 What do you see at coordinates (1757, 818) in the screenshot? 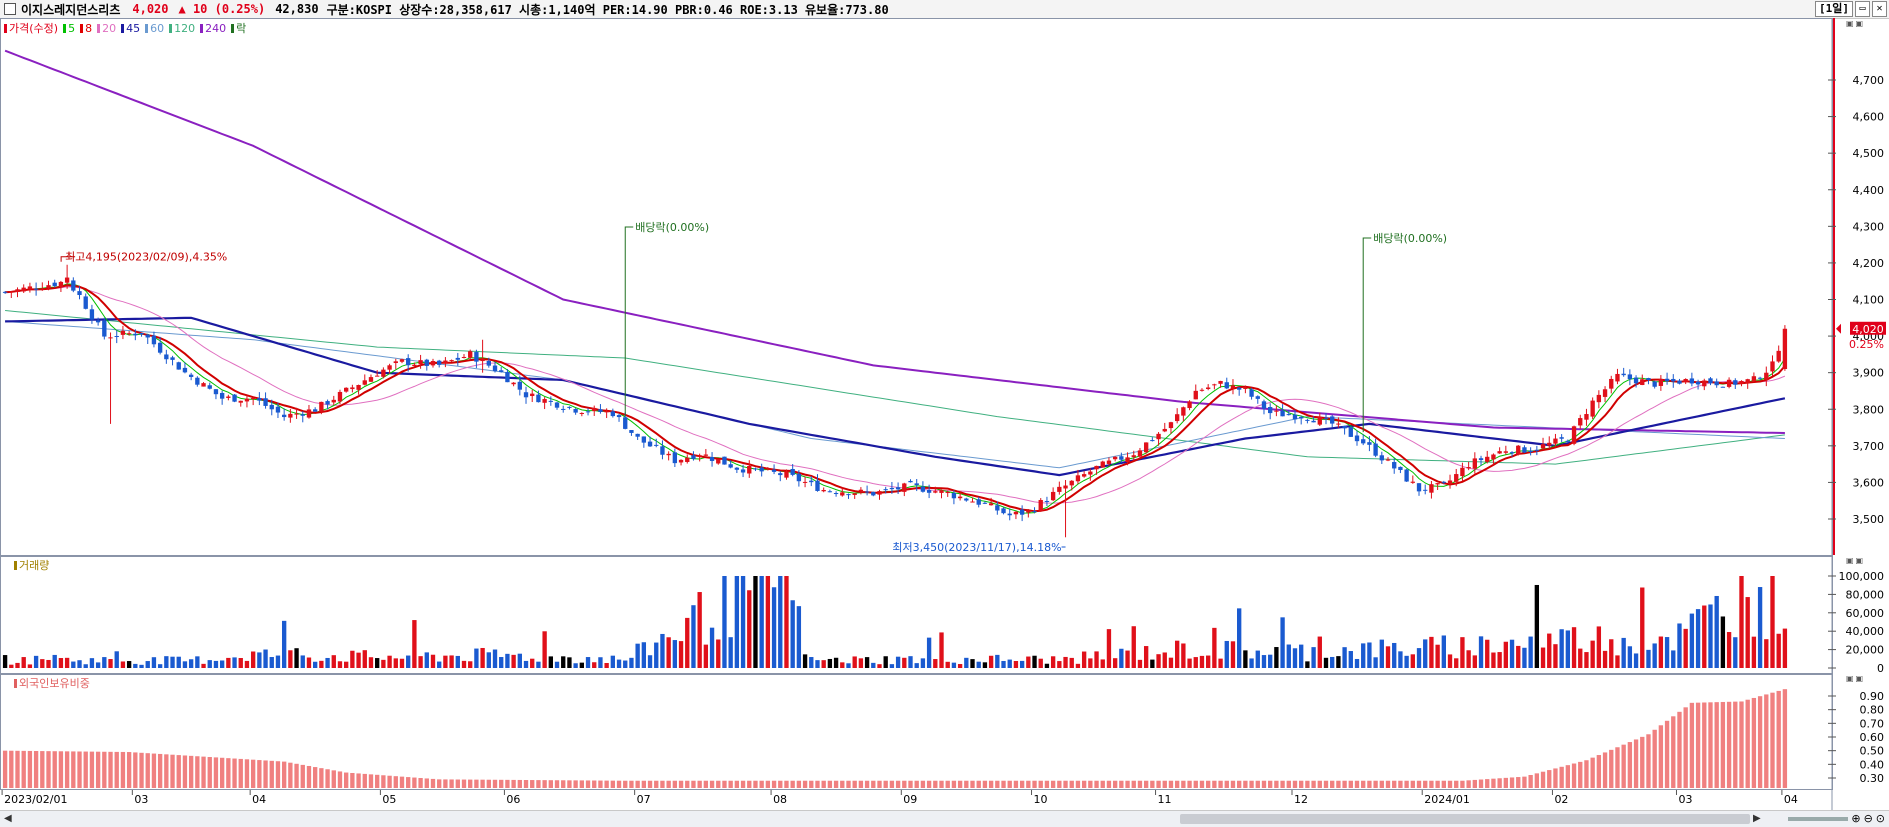
I see `scroll-right-icon: ▶` at bounding box center [1757, 818].